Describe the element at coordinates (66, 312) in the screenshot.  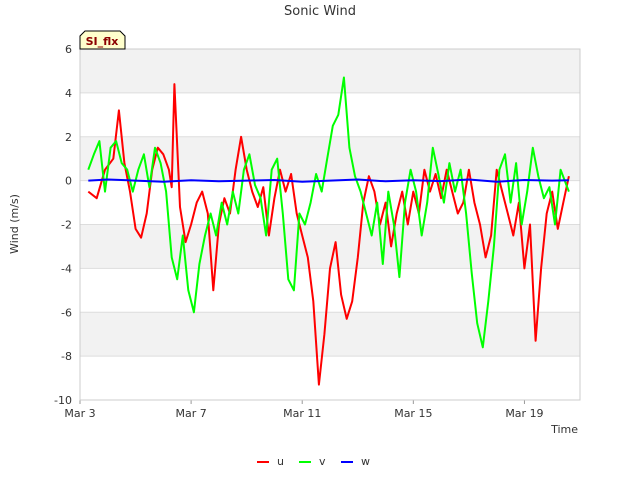
I see `y-tick-label: -6` at that location.